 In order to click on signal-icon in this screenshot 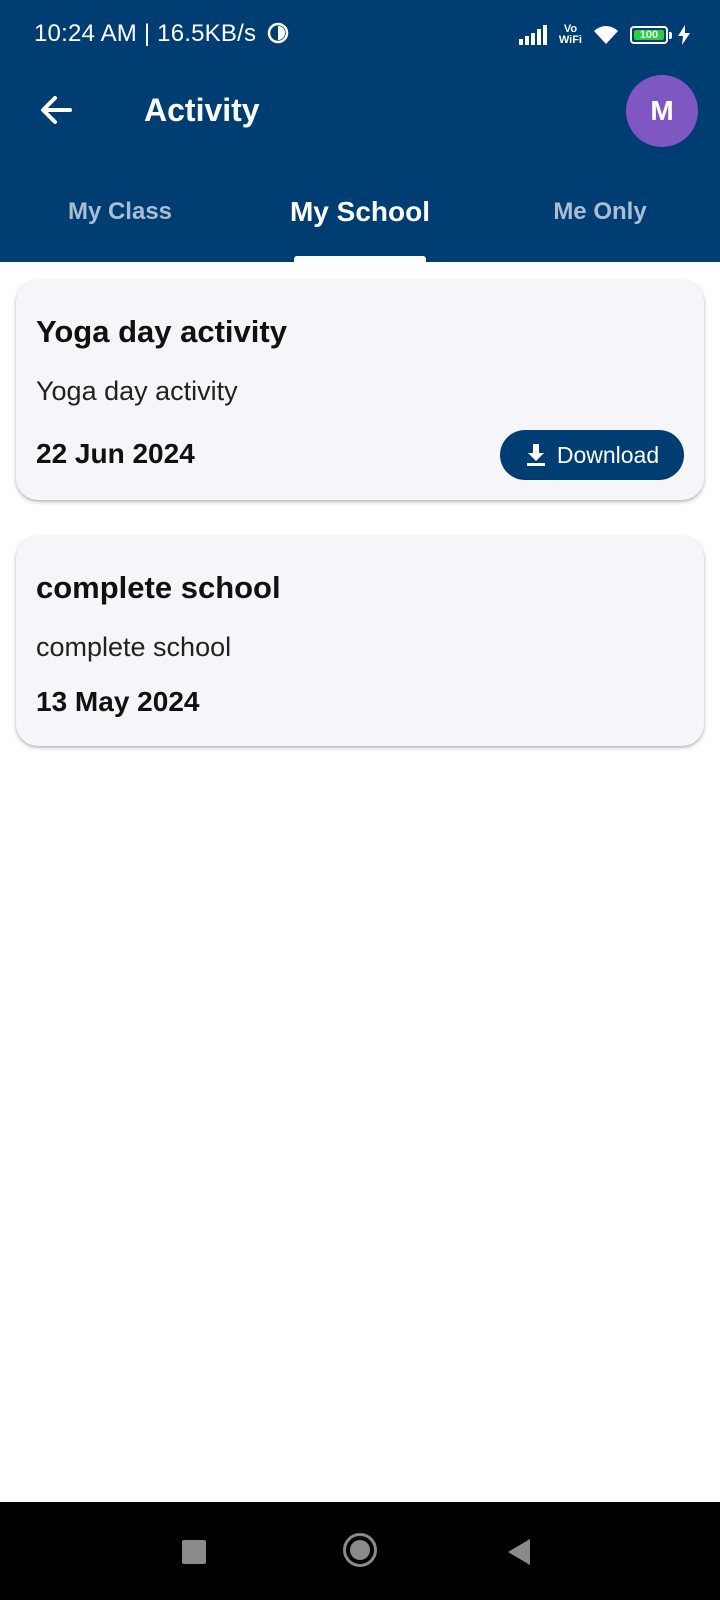, I will do `click(532, 35)`.